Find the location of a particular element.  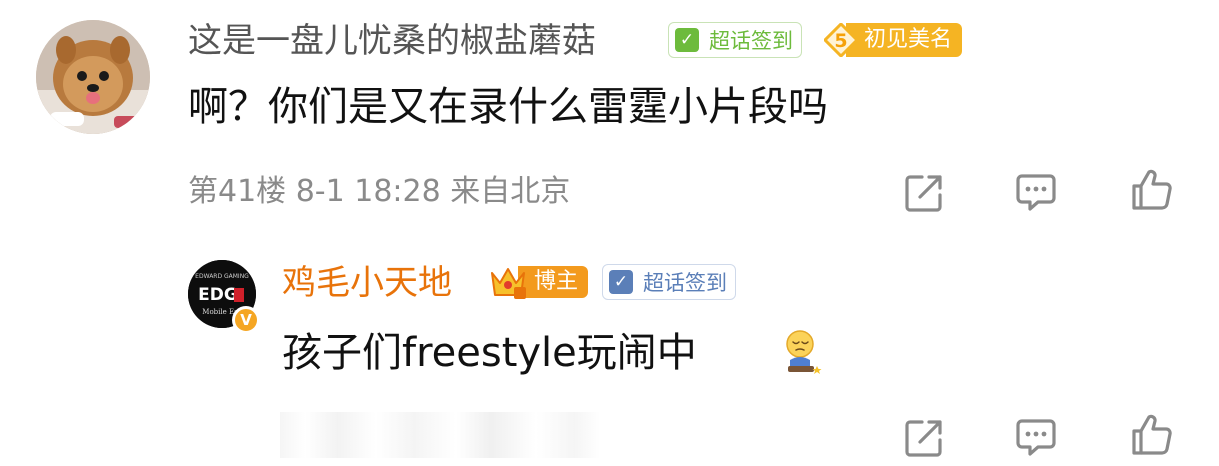

reply-checkin-badge: ✓ 超话签到 is located at coordinates (669, 282).